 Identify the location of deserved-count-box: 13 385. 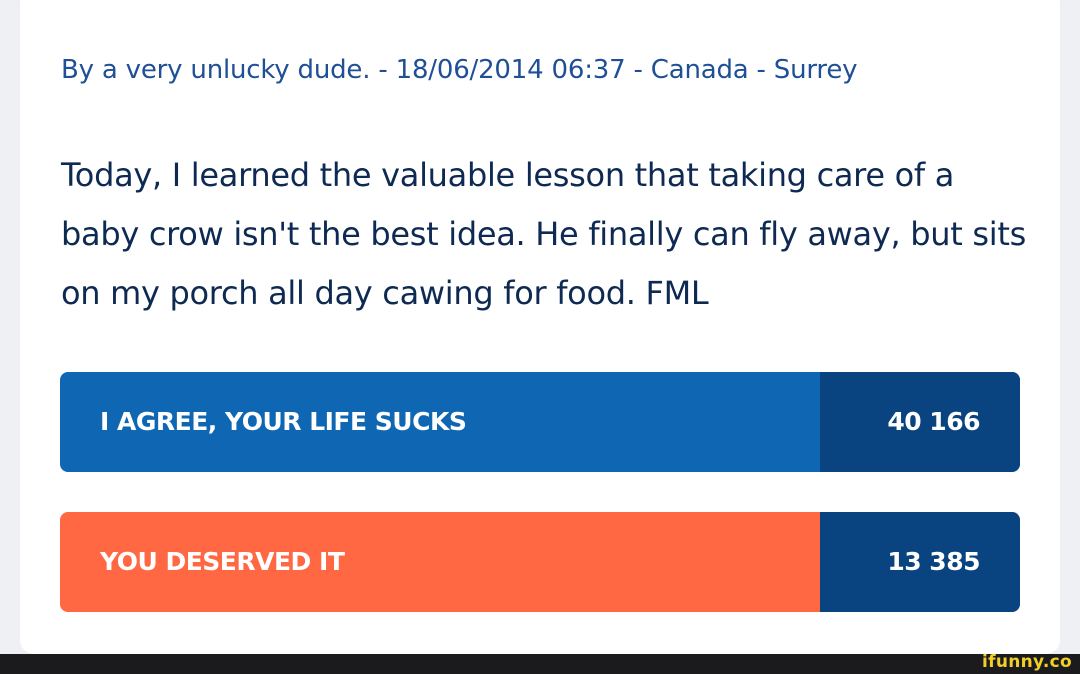
(920, 562).